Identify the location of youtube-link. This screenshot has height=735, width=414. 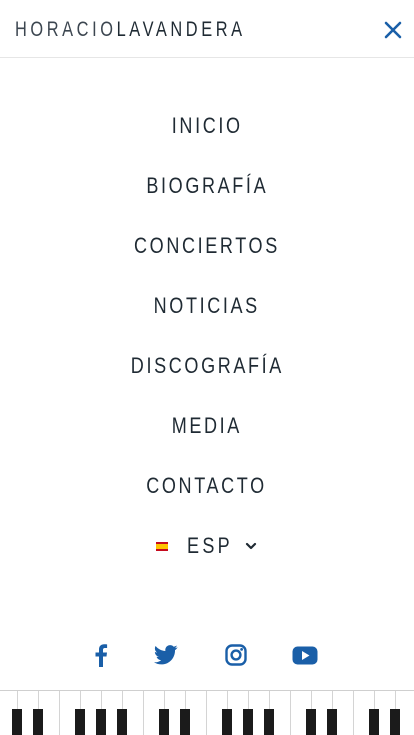
(305, 655).